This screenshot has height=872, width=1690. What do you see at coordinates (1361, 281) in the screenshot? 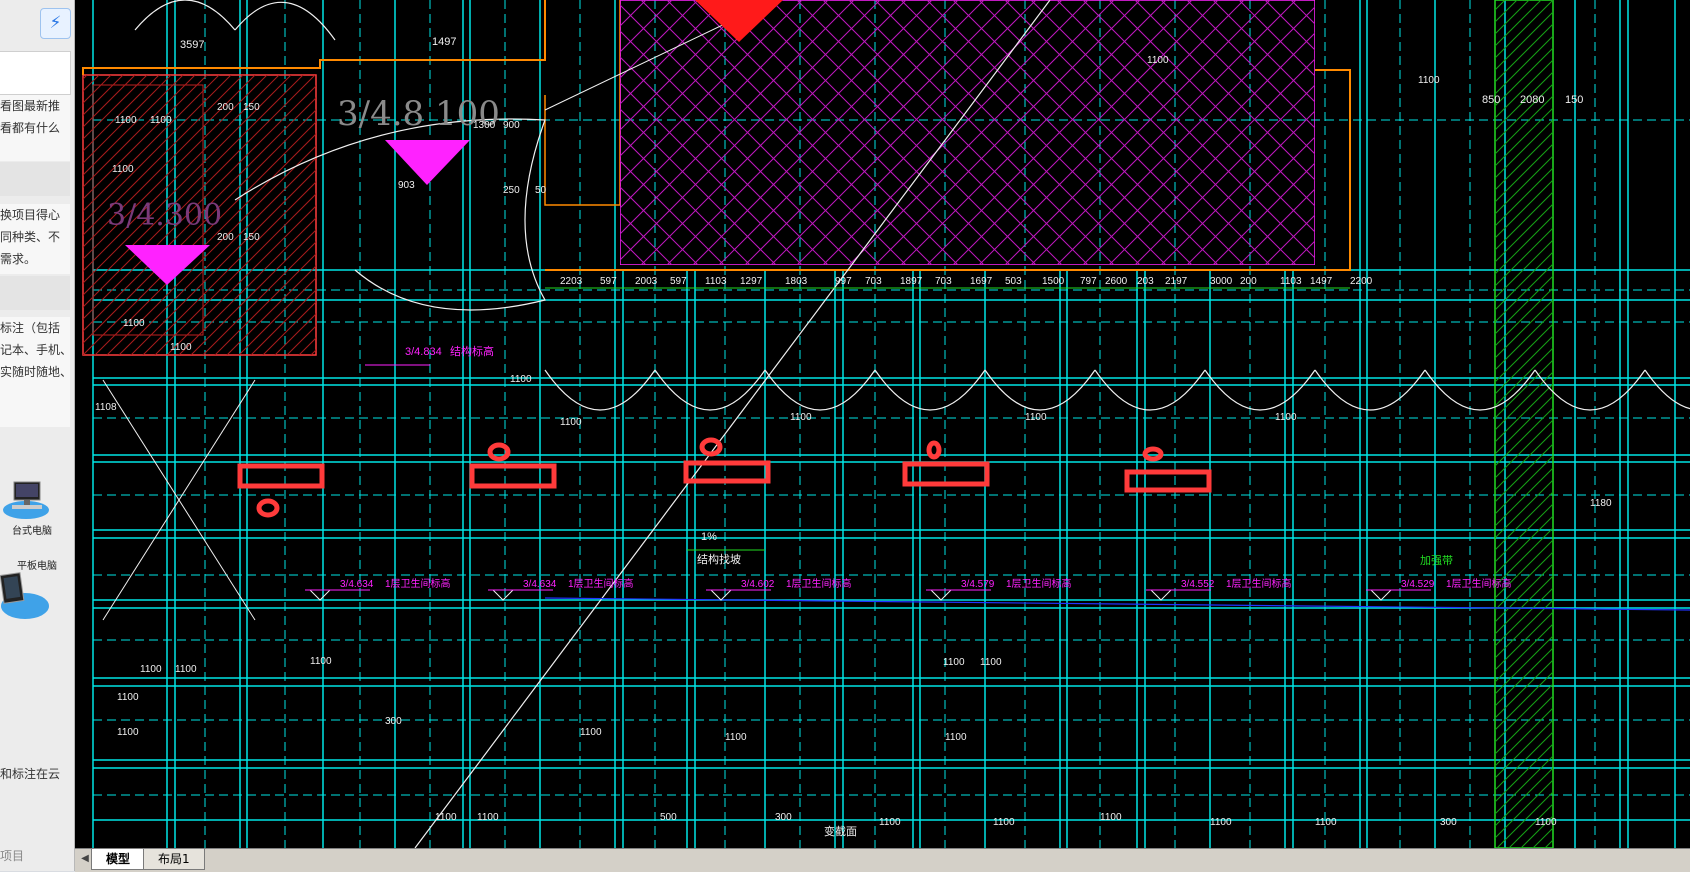
I see `dim-label: 2200` at bounding box center [1361, 281].